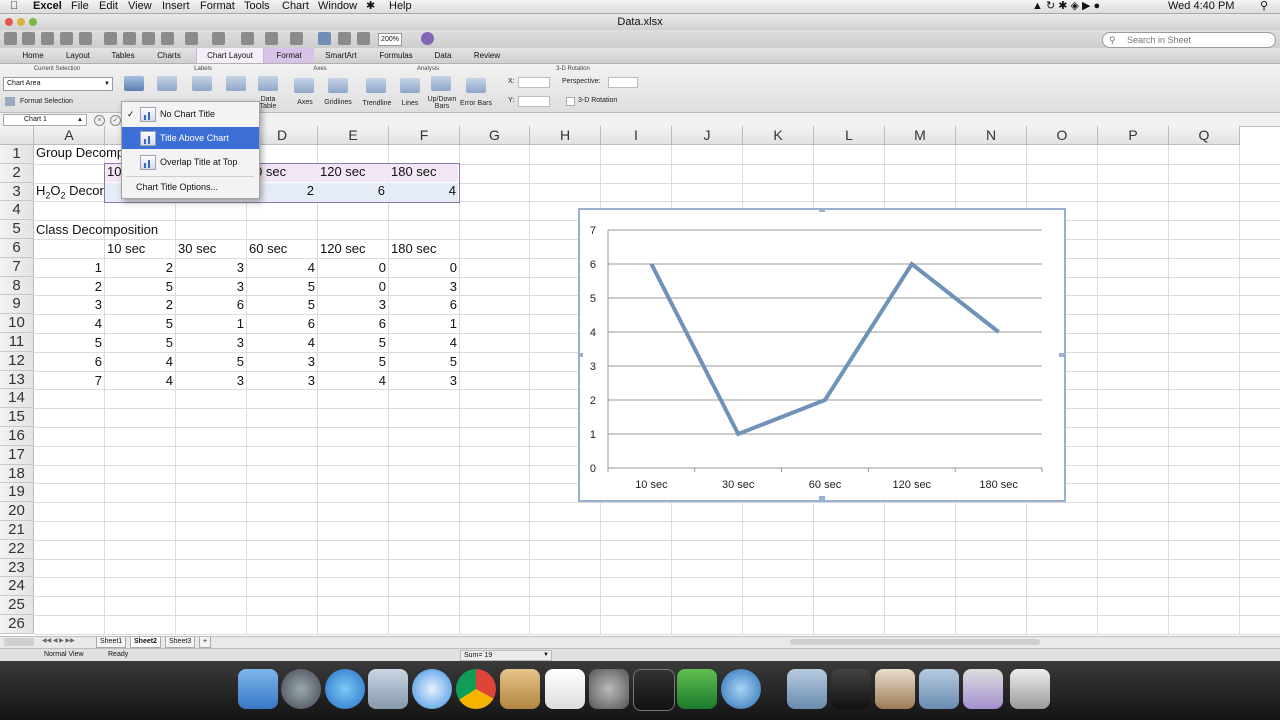 Image resolution: width=1280 pixels, height=720 pixels. Describe the element at coordinates (202, 83) in the screenshot. I see `legend-button` at that location.